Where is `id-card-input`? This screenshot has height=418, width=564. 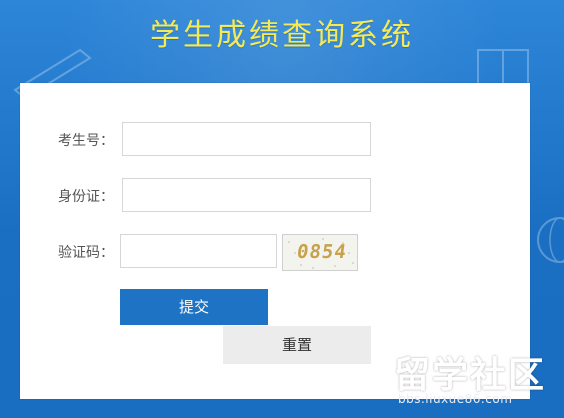 id-card-input is located at coordinates (246, 195).